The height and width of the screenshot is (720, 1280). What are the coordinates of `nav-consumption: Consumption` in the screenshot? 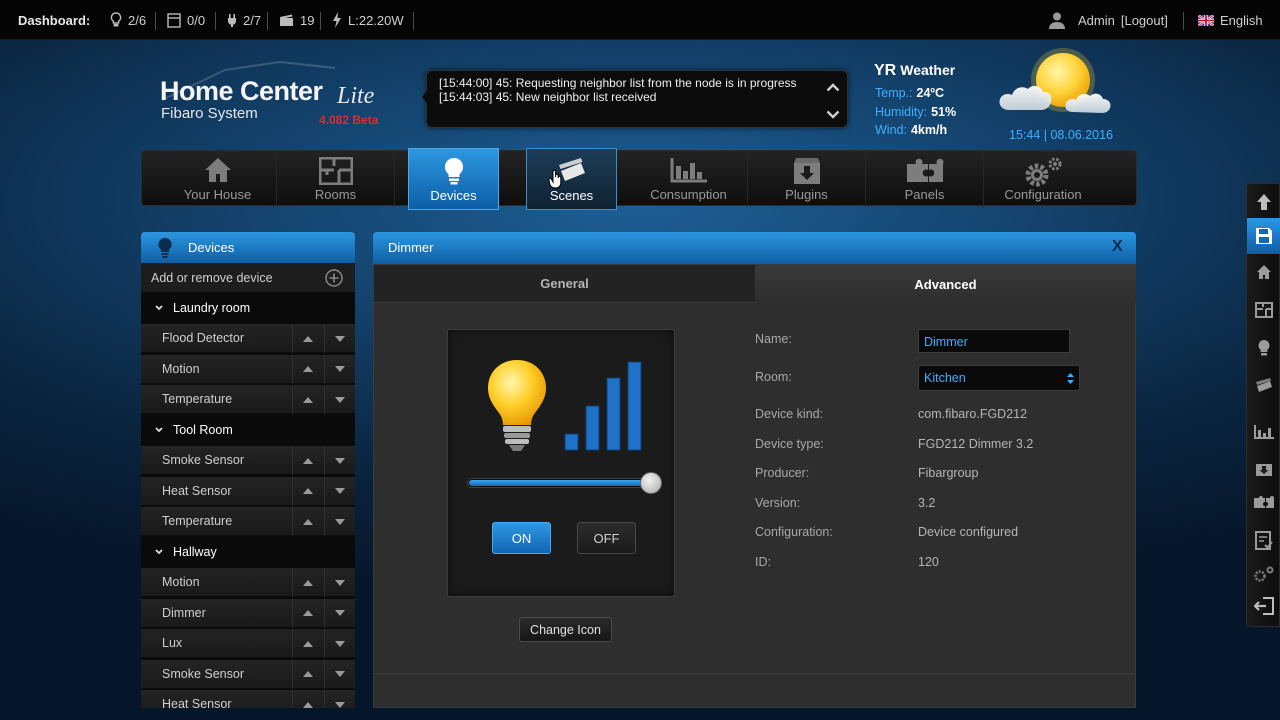 It's located at (689, 179).